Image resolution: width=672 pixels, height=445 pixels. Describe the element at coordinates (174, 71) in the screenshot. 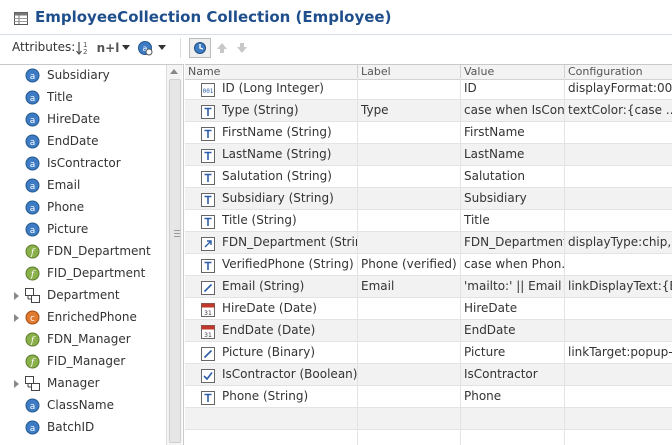

I see `scroll-up-icon` at that location.